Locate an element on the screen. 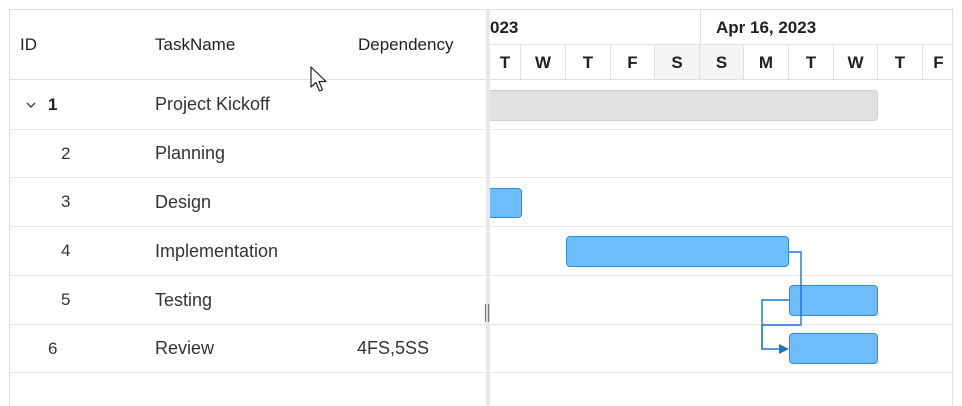 This screenshot has height=406, width=962. row-task-name: Project Kickoff is located at coordinates (212, 104).